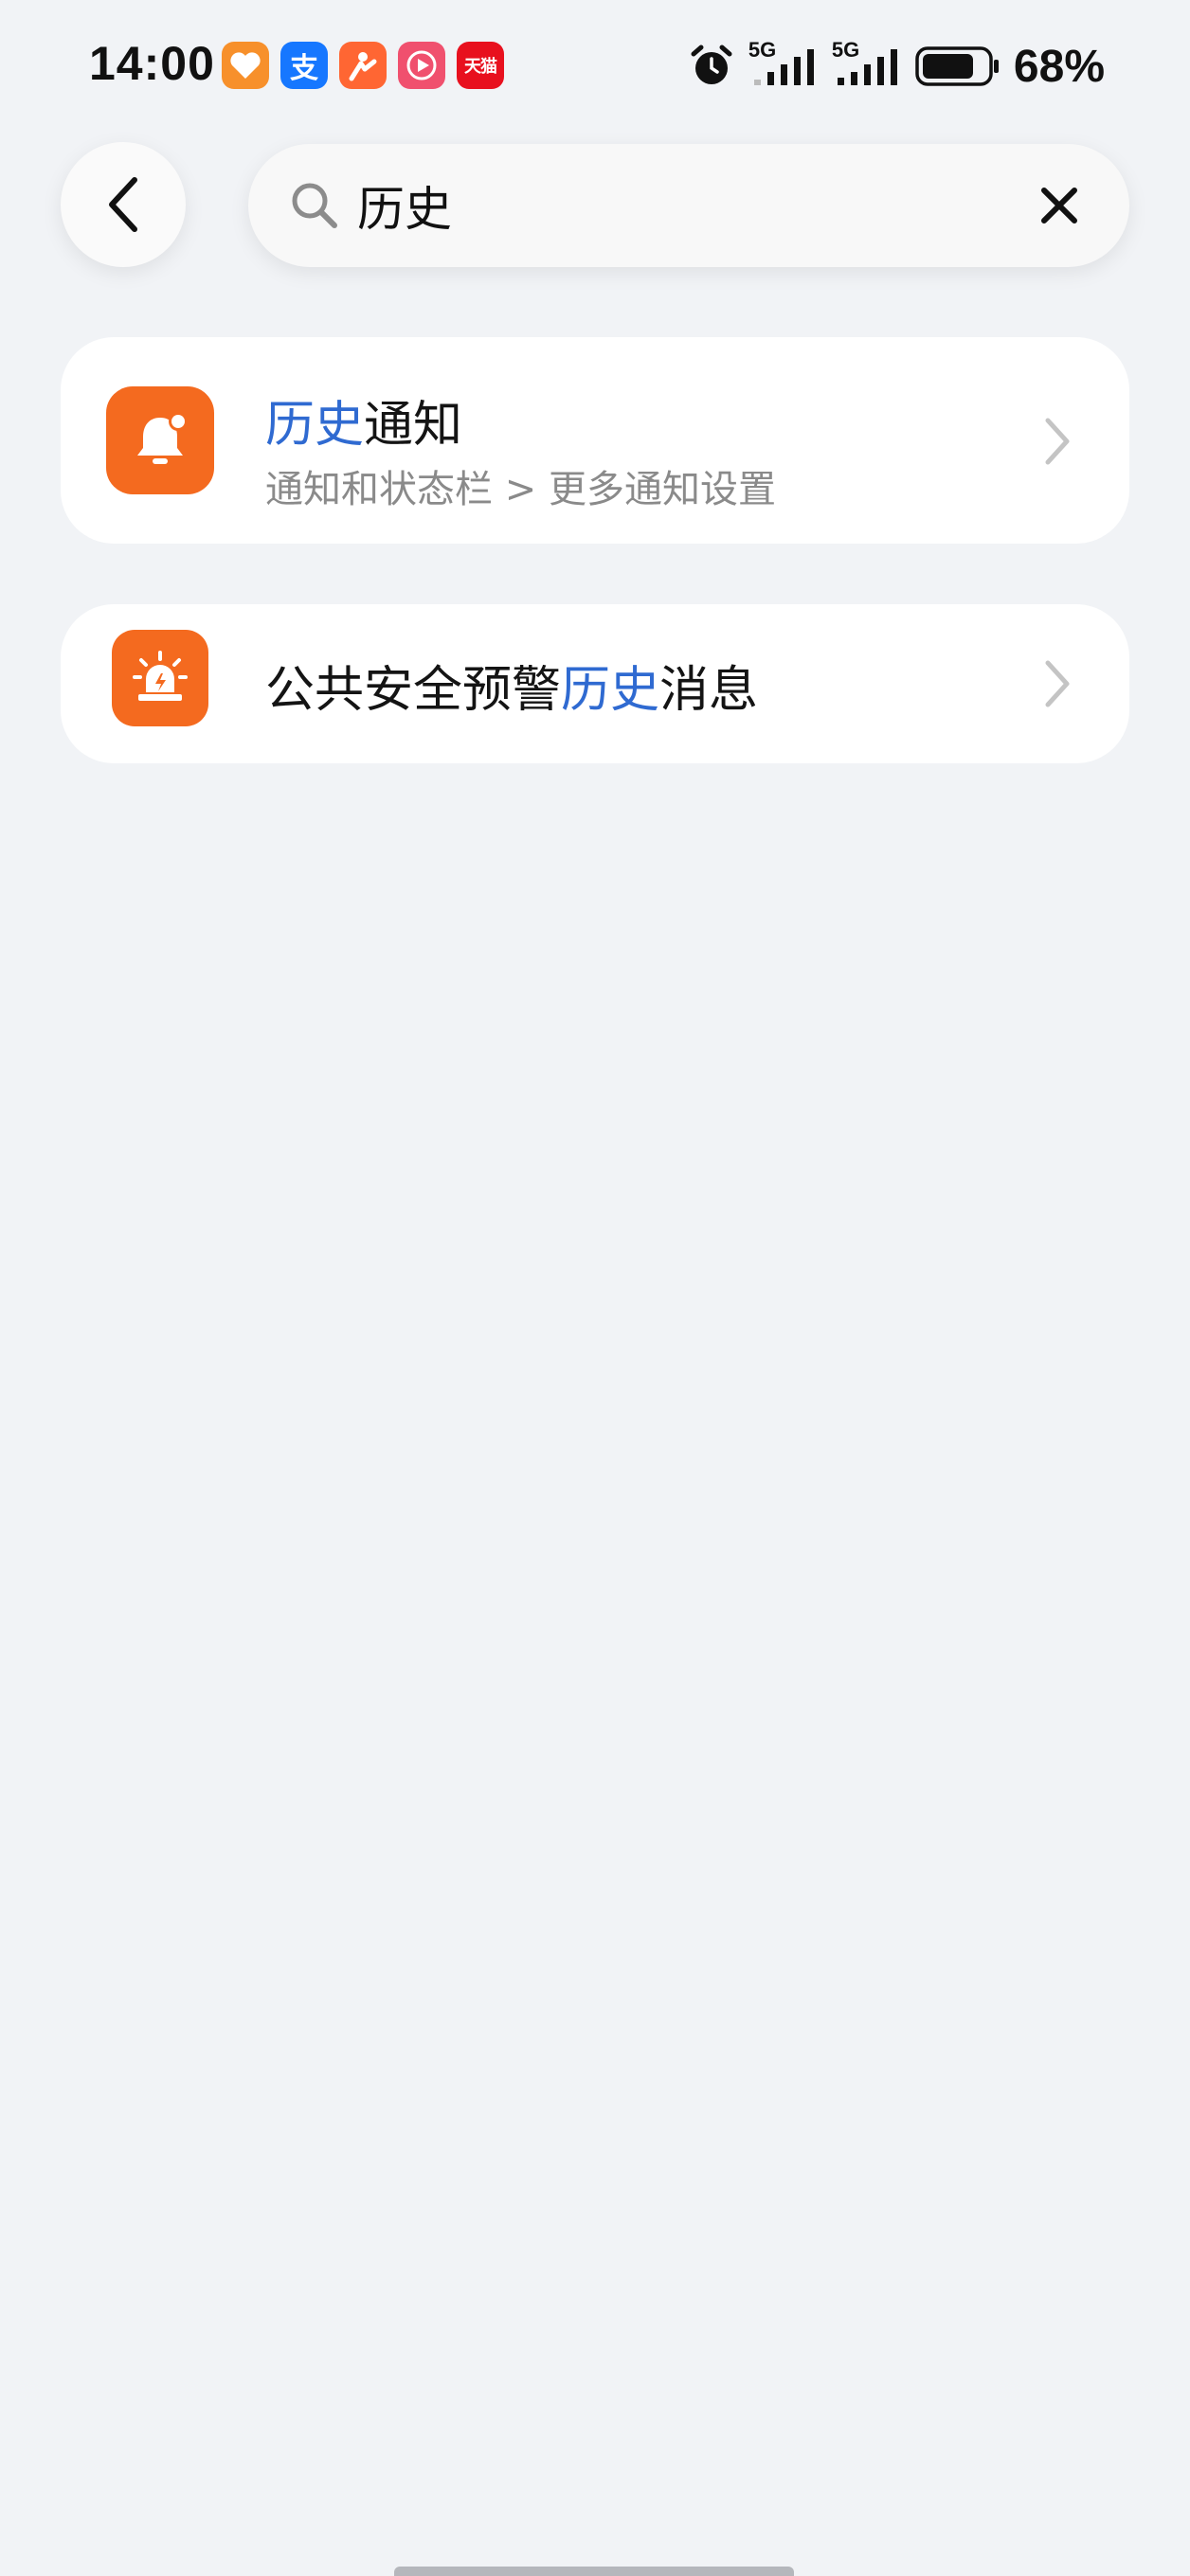 This screenshot has height=2576, width=1190. What do you see at coordinates (304, 65) in the screenshot?
I see `alipay-app-icon: 支` at bounding box center [304, 65].